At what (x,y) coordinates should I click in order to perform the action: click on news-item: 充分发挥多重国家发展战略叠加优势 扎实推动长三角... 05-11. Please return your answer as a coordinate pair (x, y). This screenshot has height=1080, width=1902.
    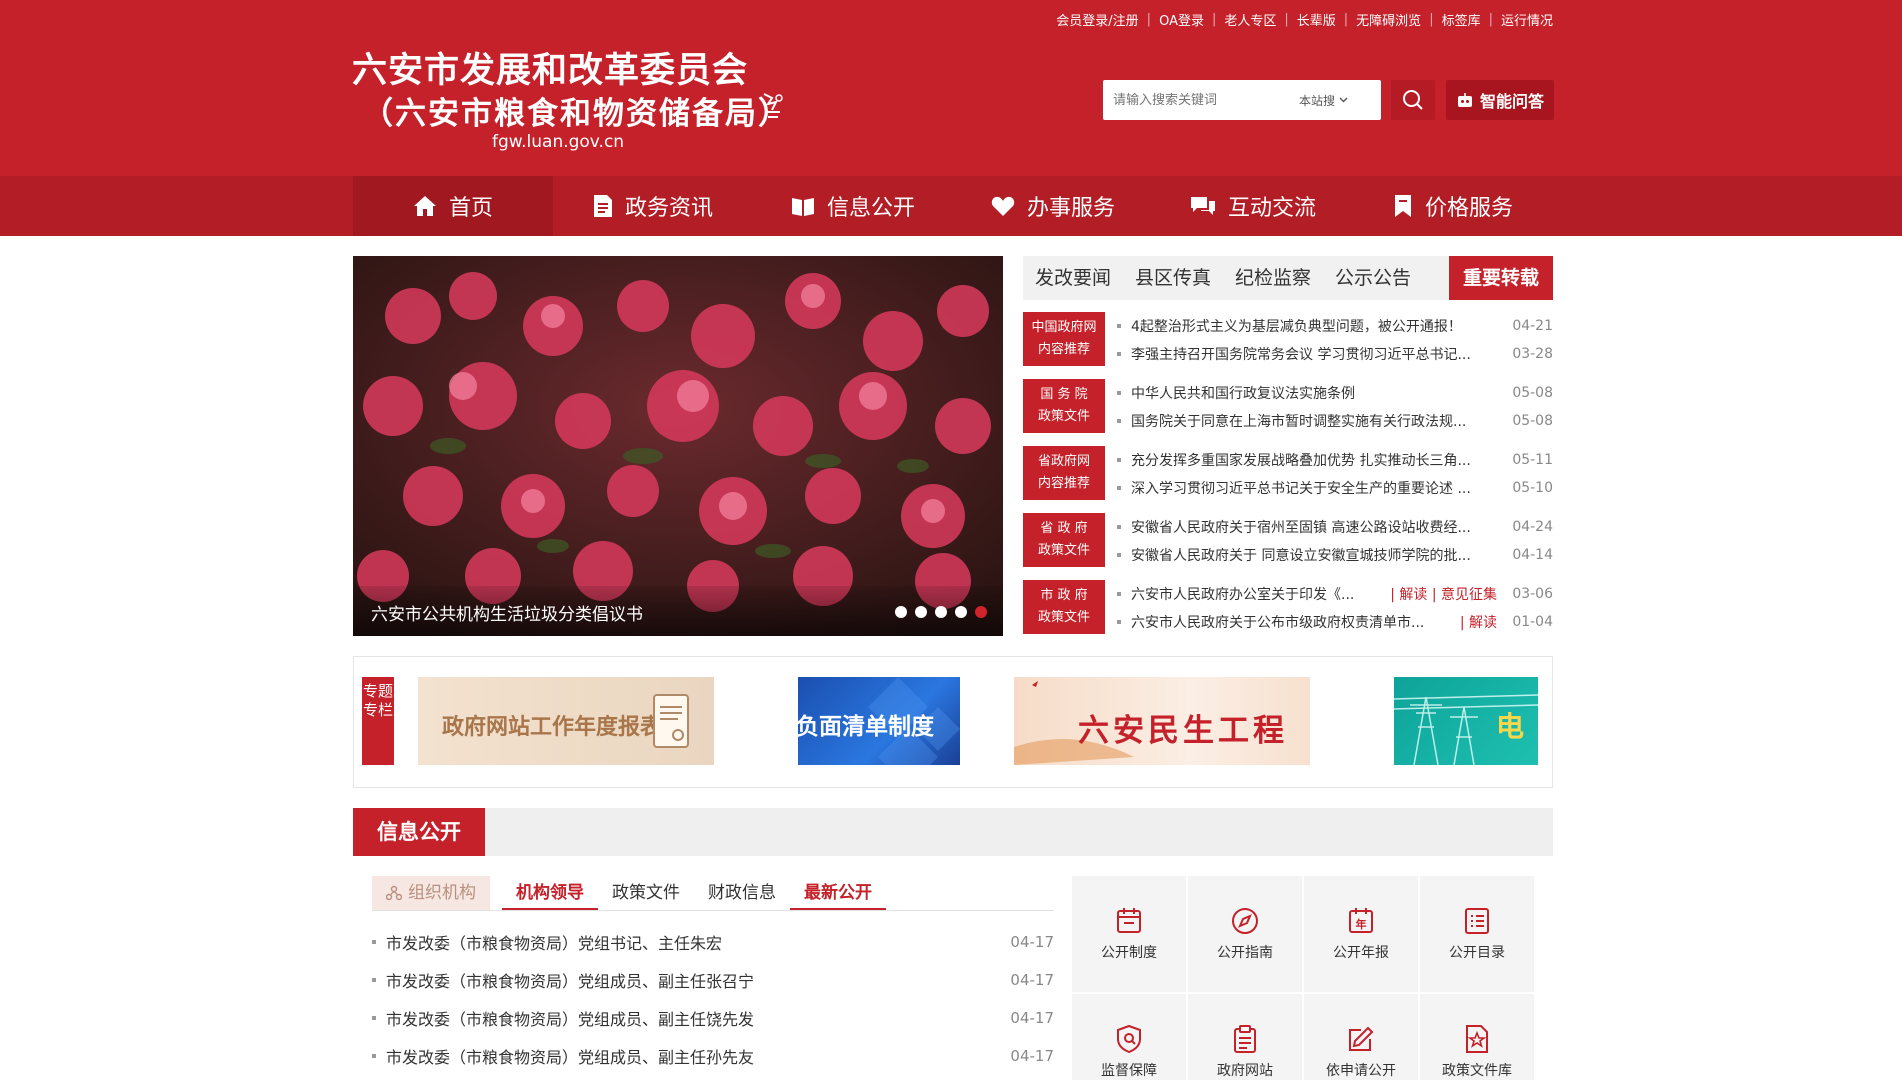
    Looking at the image, I should click on (1335, 460).